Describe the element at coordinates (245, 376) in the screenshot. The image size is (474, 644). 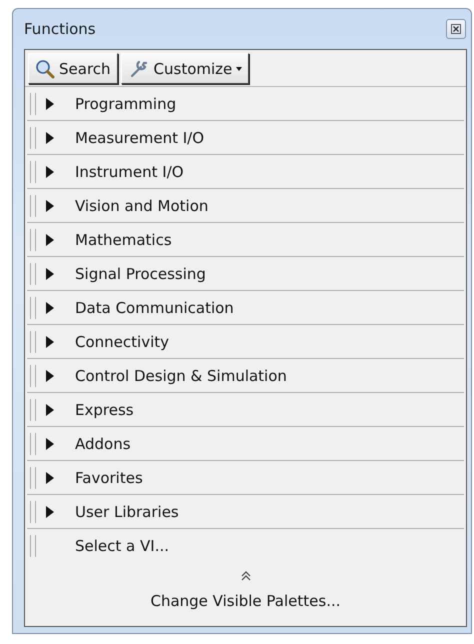
I see `palette-item: Control Design & Simulation` at that location.